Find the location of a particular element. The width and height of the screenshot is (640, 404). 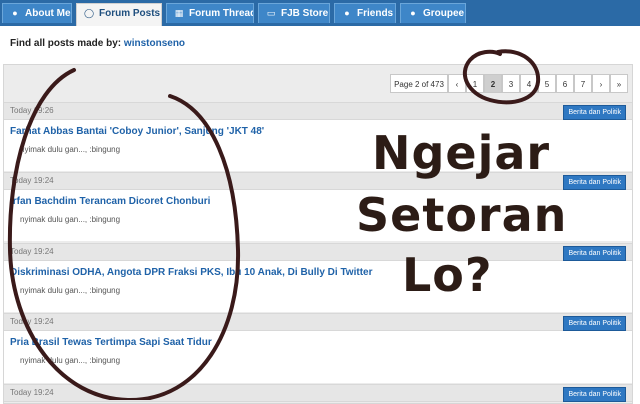

overlay-text-line1: Ngejar is located at coordinates (461, 153).